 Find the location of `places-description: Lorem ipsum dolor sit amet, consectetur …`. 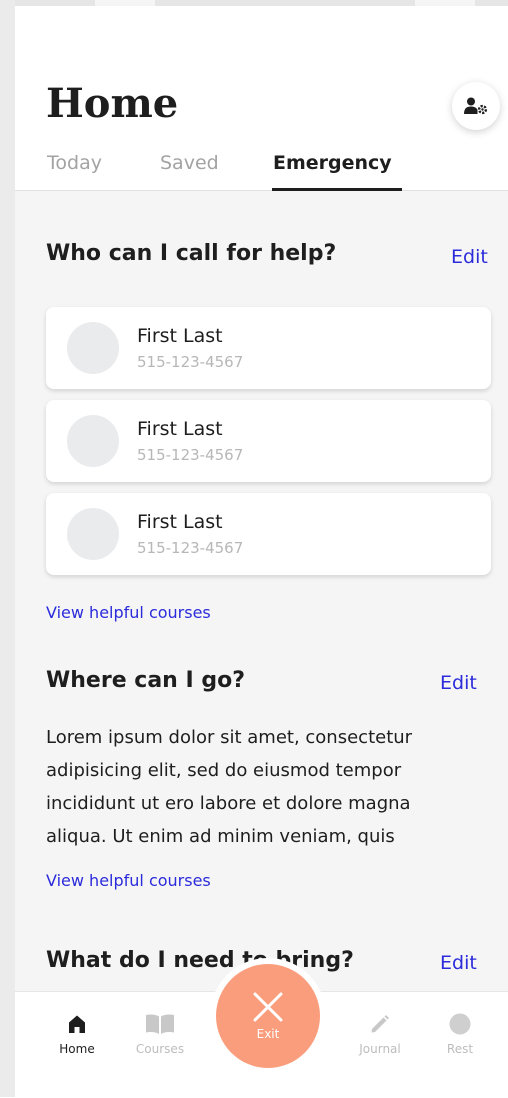

places-description: Lorem ipsum dolor sit amet, consectetur … is located at coordinates (229, 787).